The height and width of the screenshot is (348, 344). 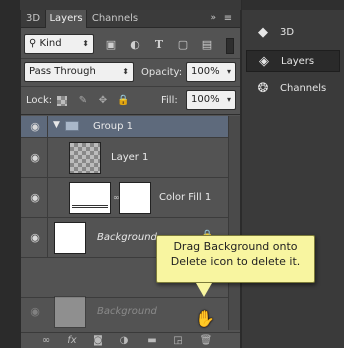 I want to click on panel-menu-icon: ≡, so click(x=228, y=19).